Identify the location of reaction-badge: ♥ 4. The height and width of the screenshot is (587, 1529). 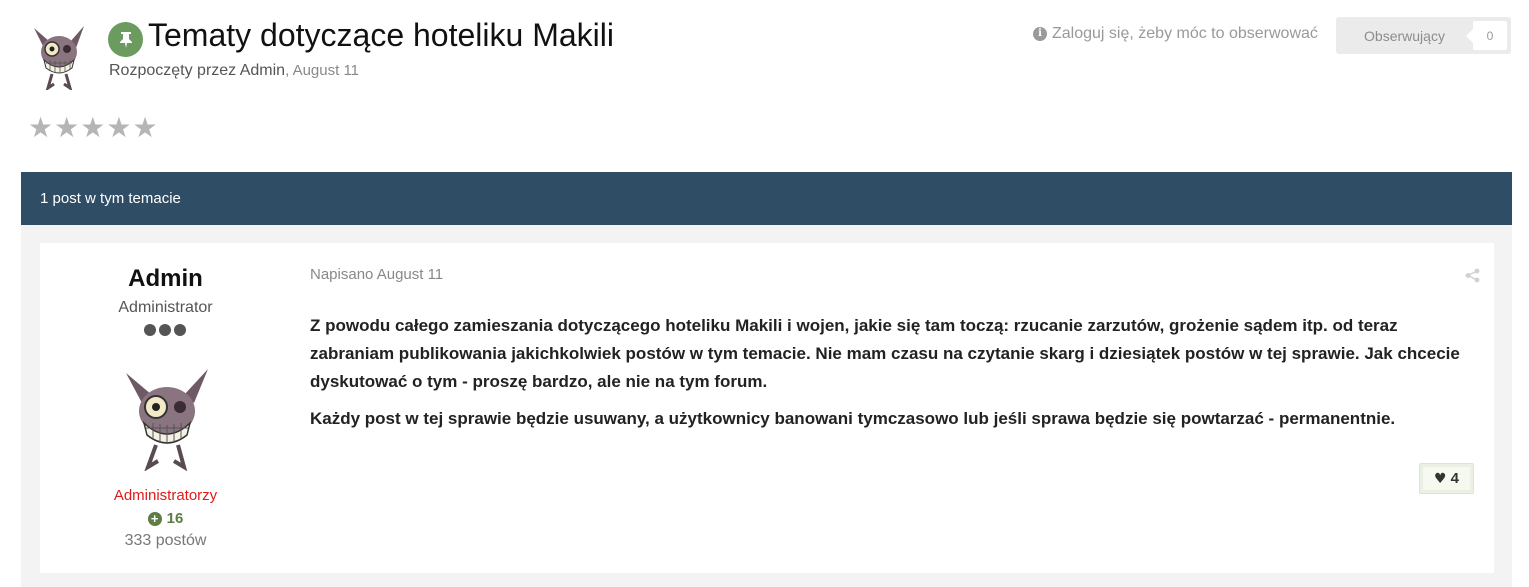
(1446, 478).